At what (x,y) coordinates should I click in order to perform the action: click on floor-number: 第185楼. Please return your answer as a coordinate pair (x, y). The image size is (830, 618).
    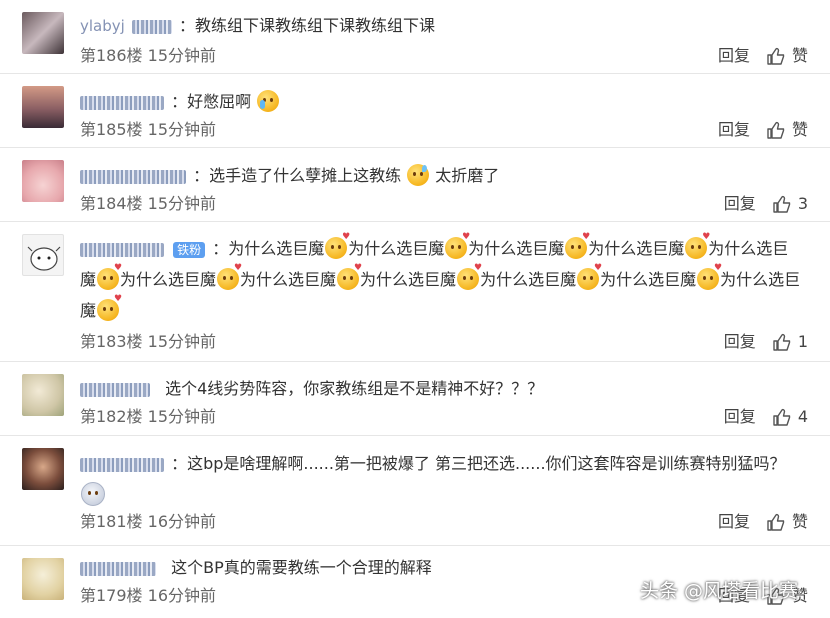
    Looking at the image, I should click on (111, 129).